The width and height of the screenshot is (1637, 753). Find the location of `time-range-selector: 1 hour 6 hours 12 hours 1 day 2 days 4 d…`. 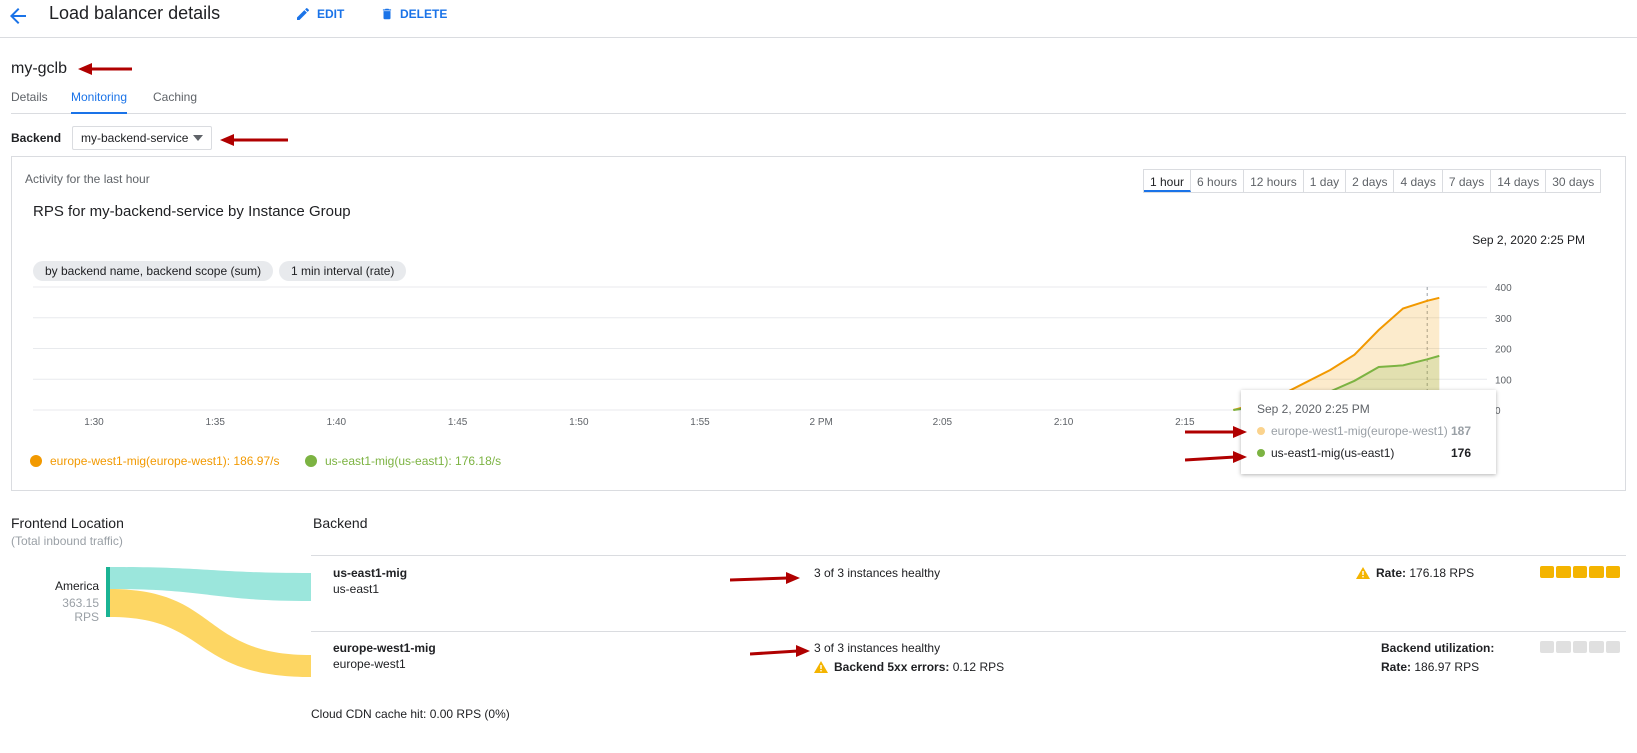

time-range-selector: 1 hour 6 hours 12 hours 1 day 2 days 4 d… is located at coordinates (1372, 181).